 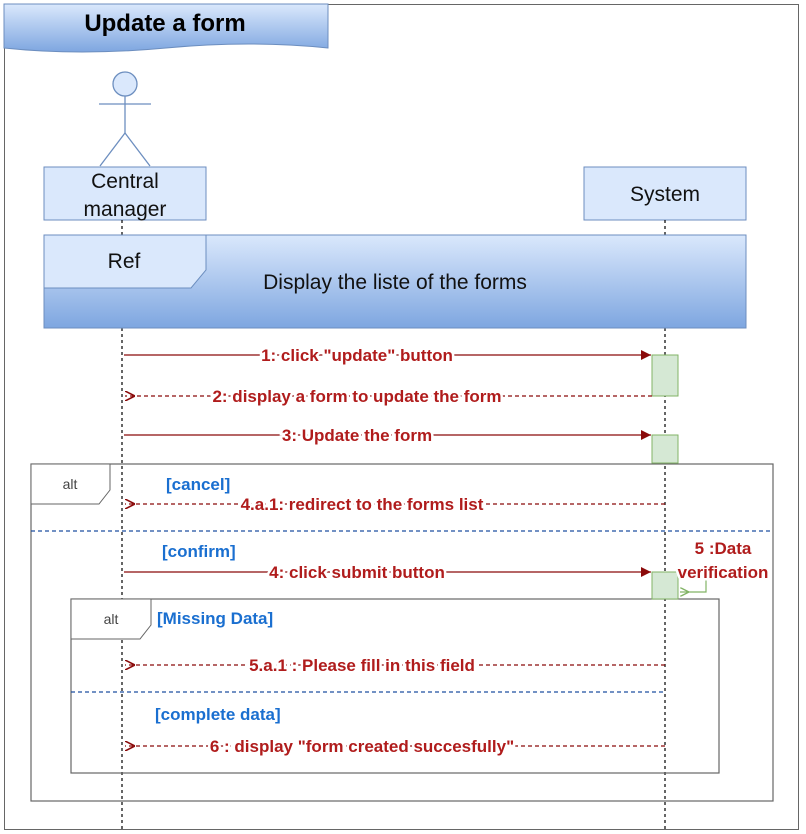 What do you see at coordinates (125, 209) in the screenshot?
I see `actor-label-line2: manager` at bounding box center [125, 209].